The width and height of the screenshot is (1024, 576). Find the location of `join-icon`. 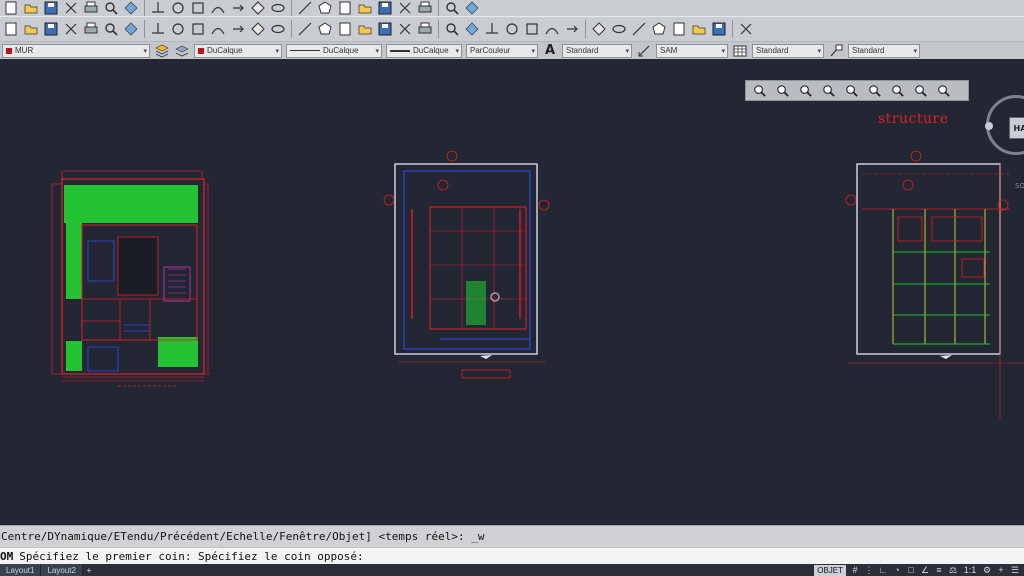

join-icon is located at coordinates (258, 29).